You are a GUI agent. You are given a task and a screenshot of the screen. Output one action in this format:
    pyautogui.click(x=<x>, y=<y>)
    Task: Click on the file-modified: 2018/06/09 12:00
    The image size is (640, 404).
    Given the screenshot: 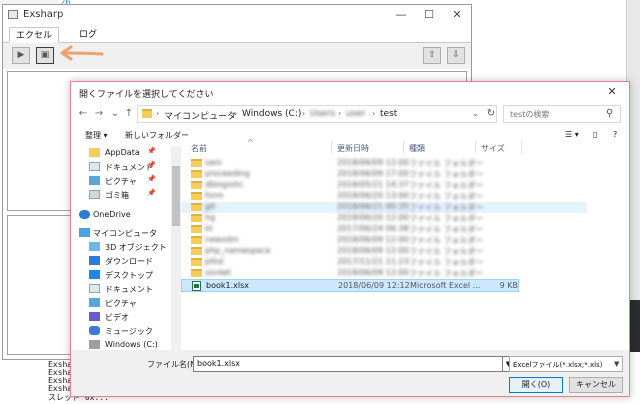 What is the action you would take?
    pyautogui.click(x=373, y=162)
    